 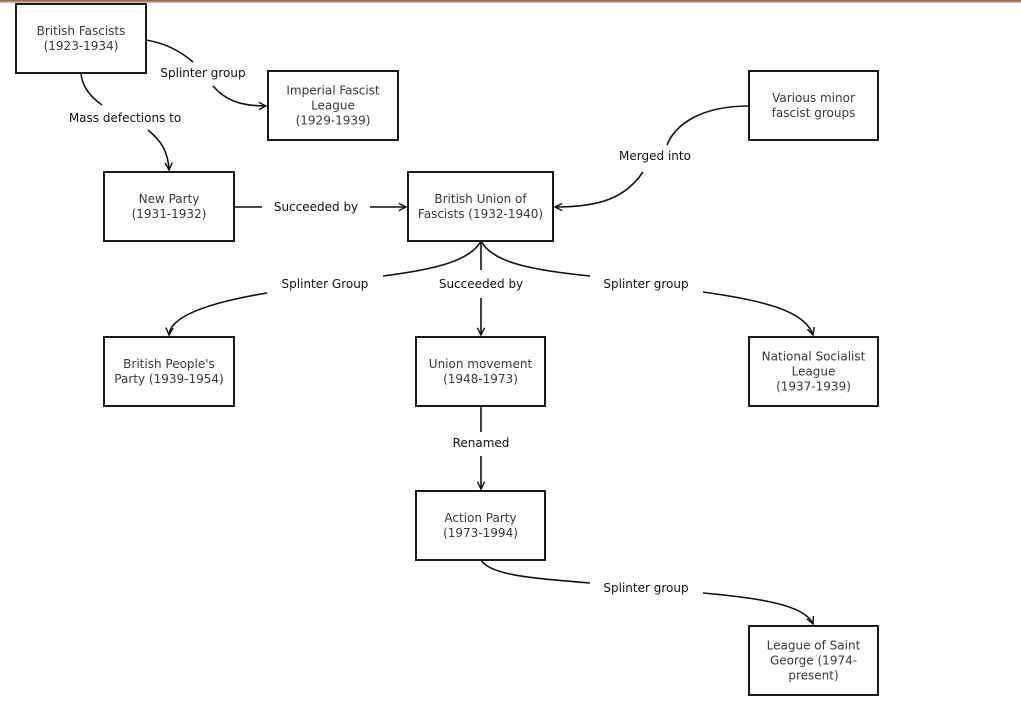 I want to click on node-british-fascists: British Fascists(1923-1934), so click(x=81, y=38).